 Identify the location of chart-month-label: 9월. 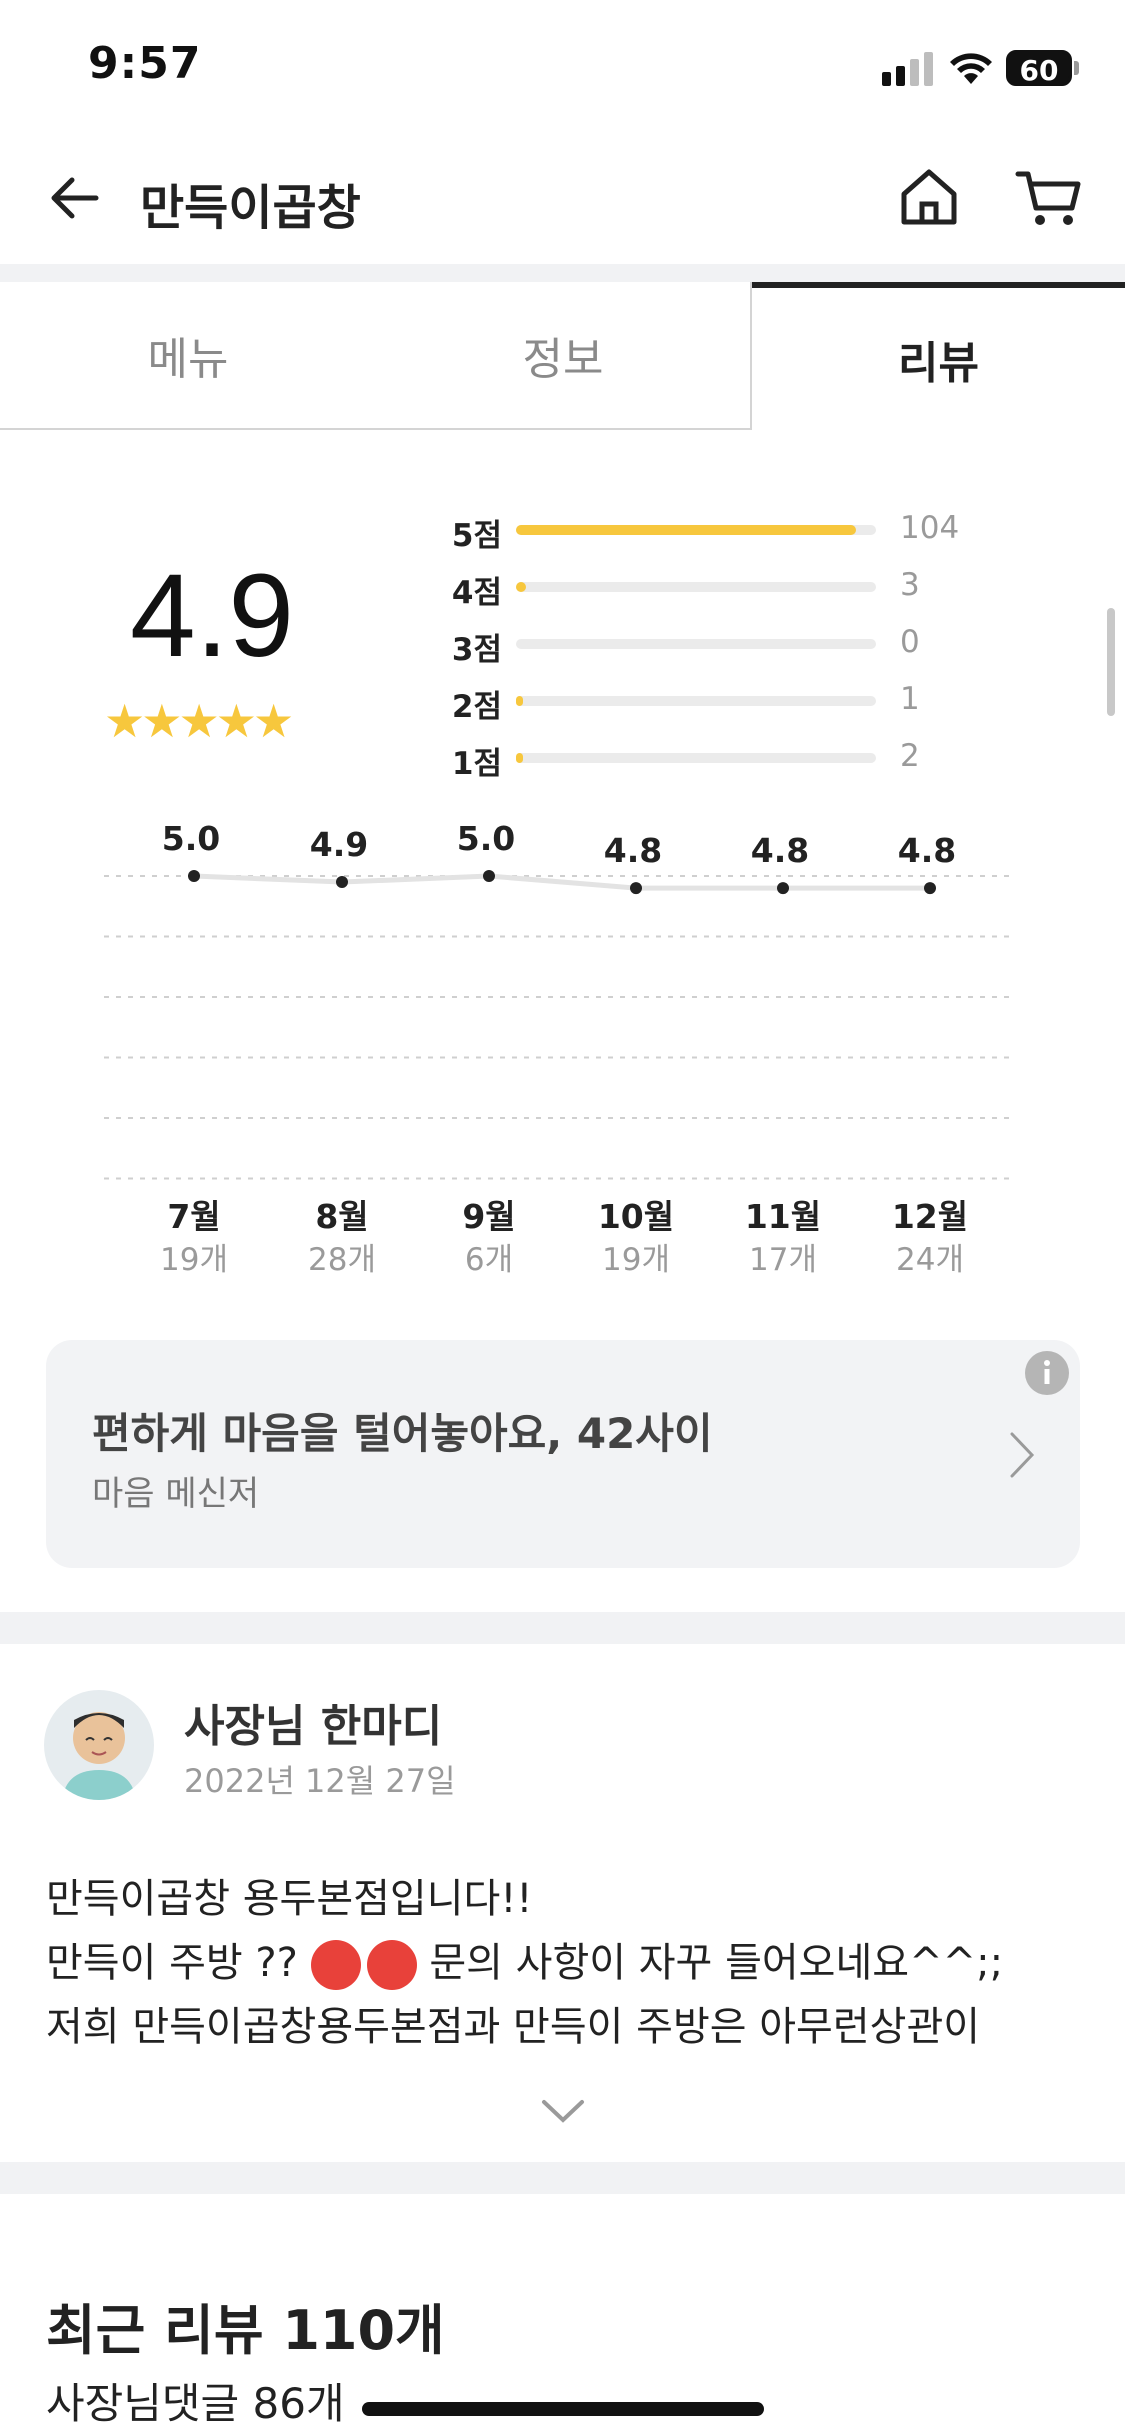
(488, 1216).